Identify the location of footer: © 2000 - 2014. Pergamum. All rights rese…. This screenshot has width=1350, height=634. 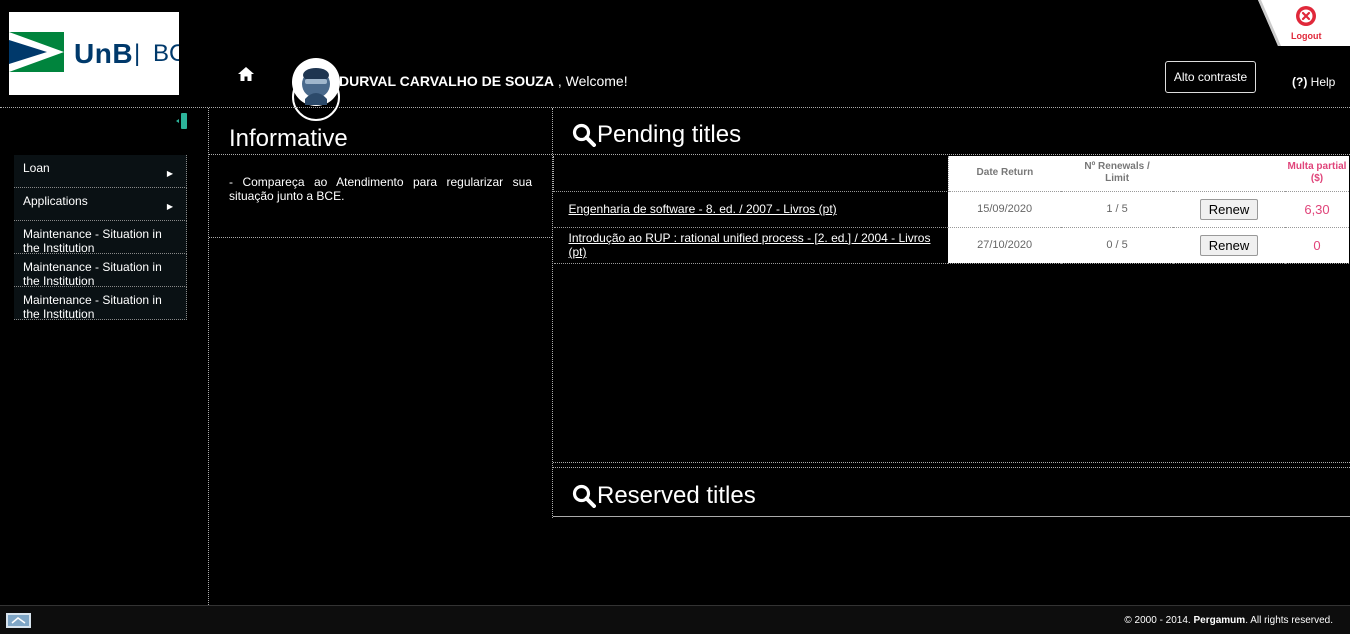
(675, 619).